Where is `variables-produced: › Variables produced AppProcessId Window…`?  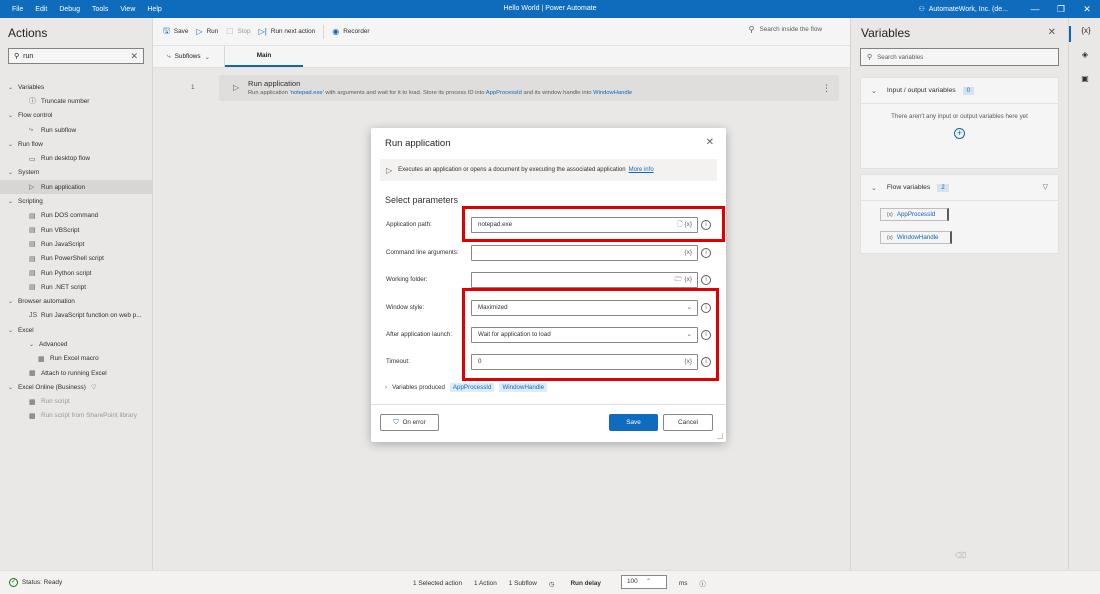 variables-produced: › Variables produced AppProcessId Window… is located at coordinates (466, 387).